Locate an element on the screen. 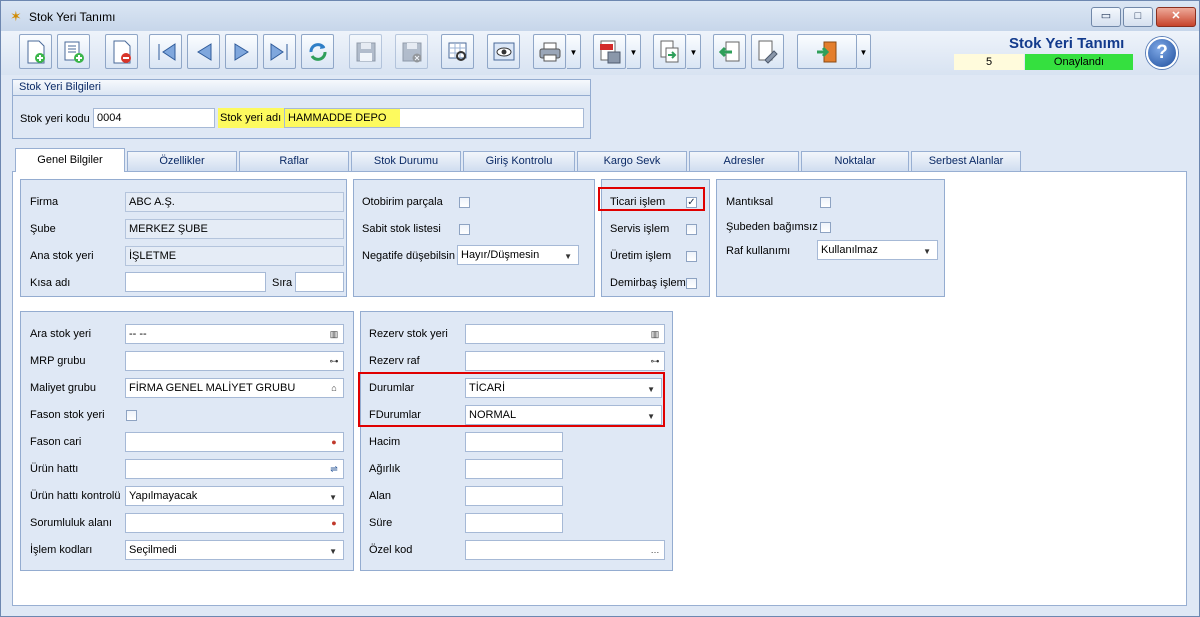 Image resolution: width=1200 pixels, height=617 pixels. tab-noktalar: Noktalar is located at coordinates (855, 161).